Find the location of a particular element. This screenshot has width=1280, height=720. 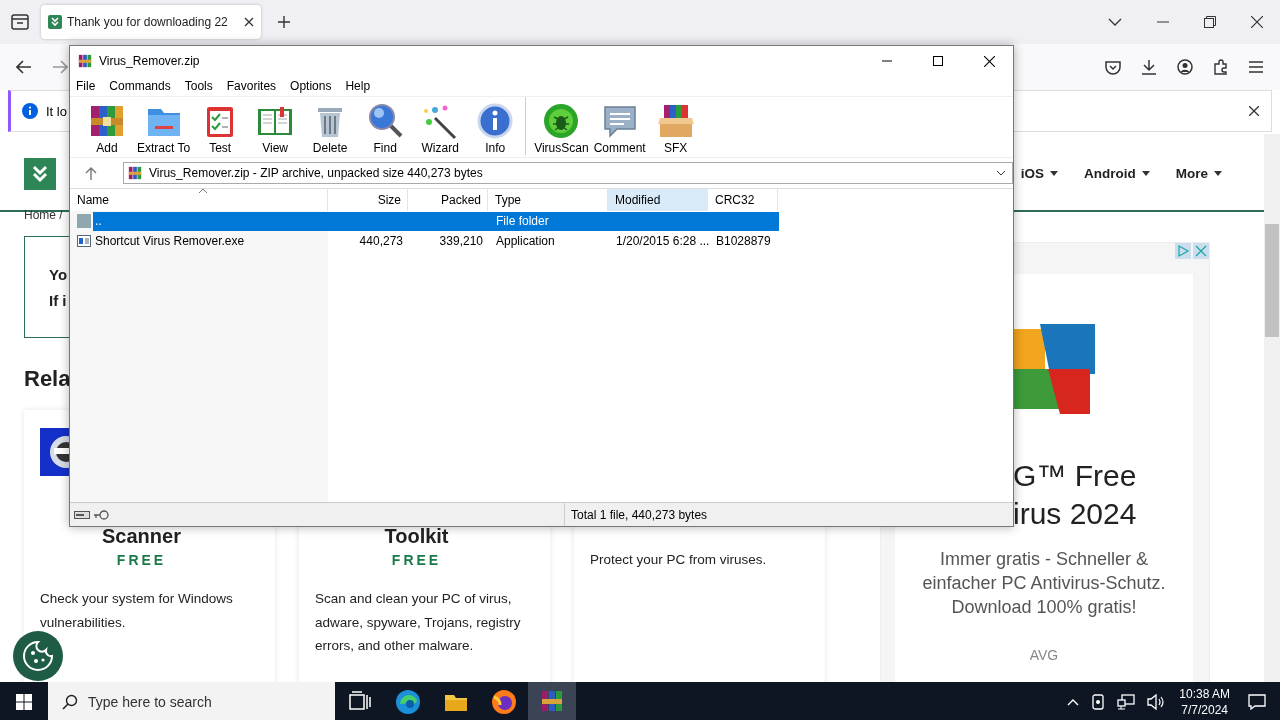

file-row: Shortcut Virus Remover.exe 440,273 339,210 Application 1/20/2015 6:28 ... B1028879 is located at coordinates (436, 241).